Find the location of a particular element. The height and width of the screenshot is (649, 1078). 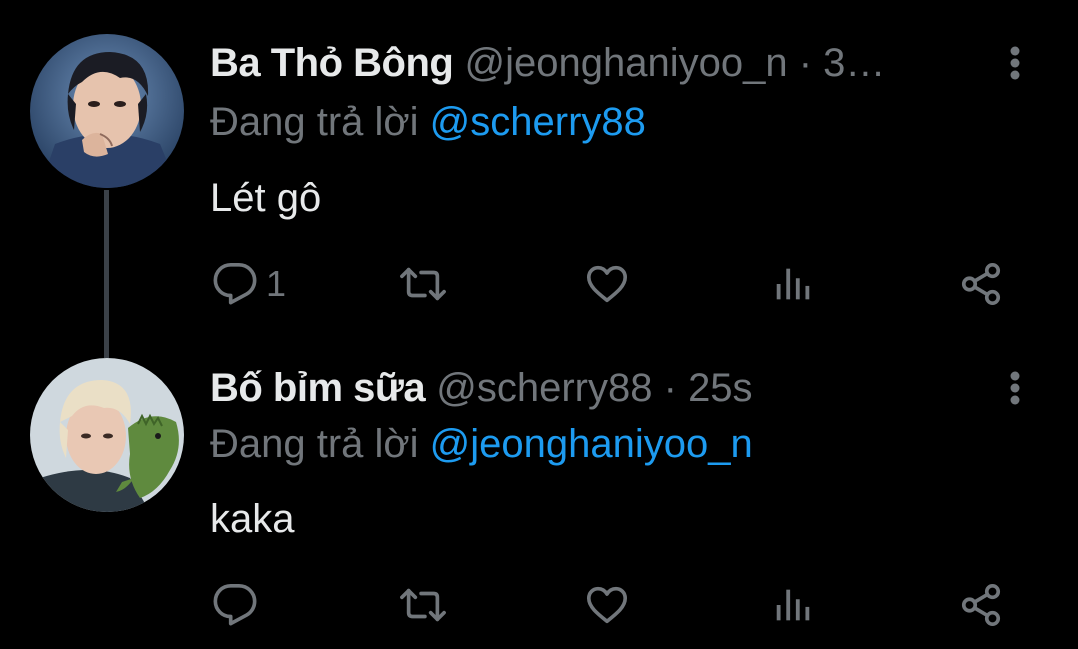

replying-to-line: Đang trả lời @scherry88 is located at coordinates (428, 122).